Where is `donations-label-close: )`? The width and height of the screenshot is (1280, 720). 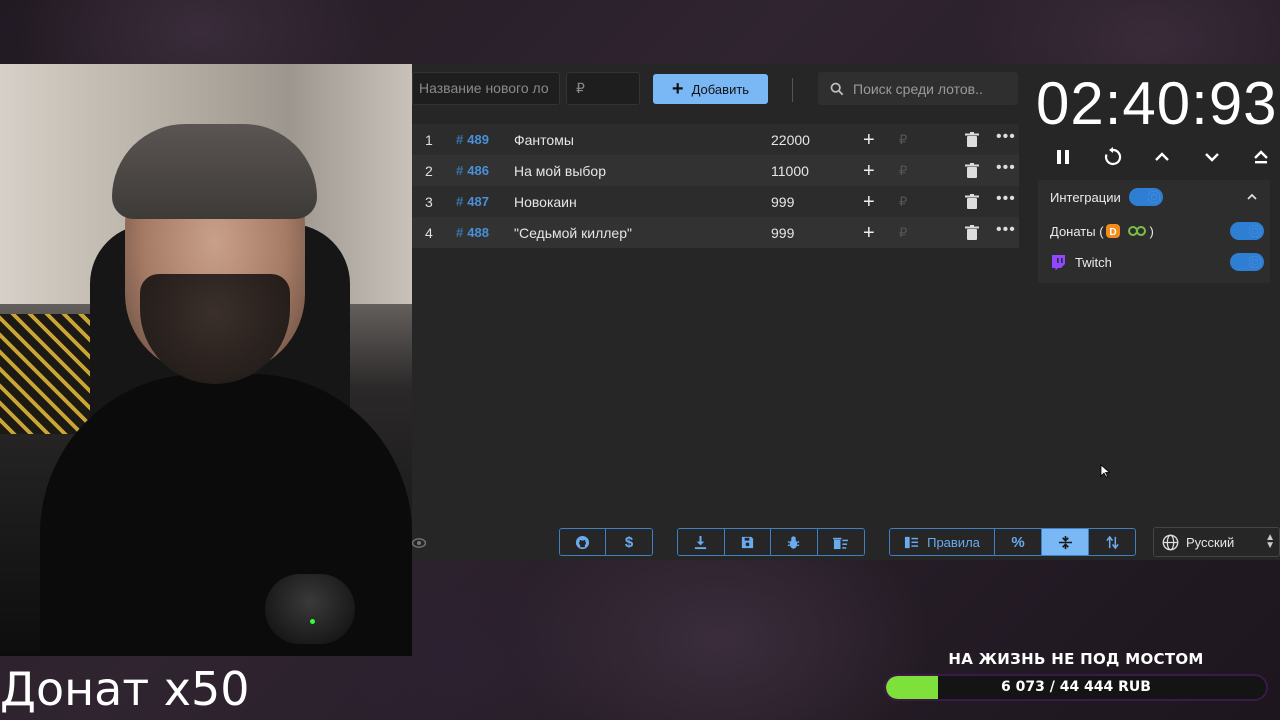
donations-label-close: ) is located at coordinates (1151, 231).